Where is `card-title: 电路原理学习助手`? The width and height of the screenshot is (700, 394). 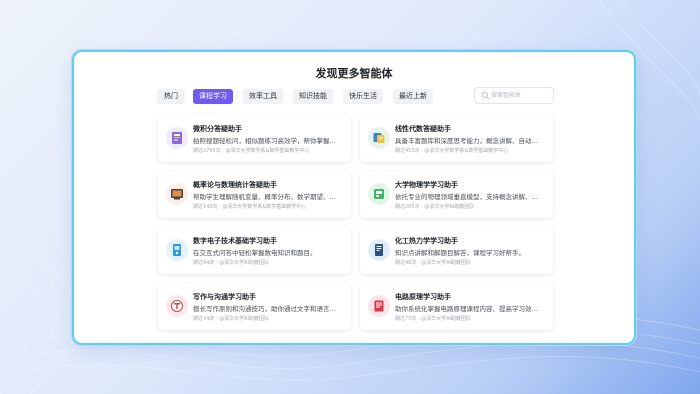 card-title: 电路原理学习助手 is located at coordinates (423, 297).